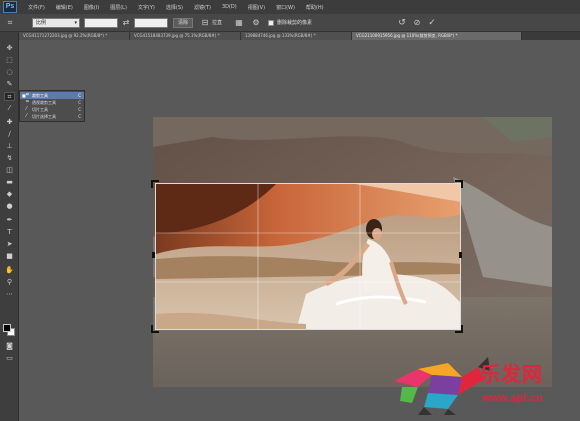 The image size is (580, 421). Describe the element at coordinates (174, 7) in the screenshot. I see `menu-select: 选择(S)` at that location.